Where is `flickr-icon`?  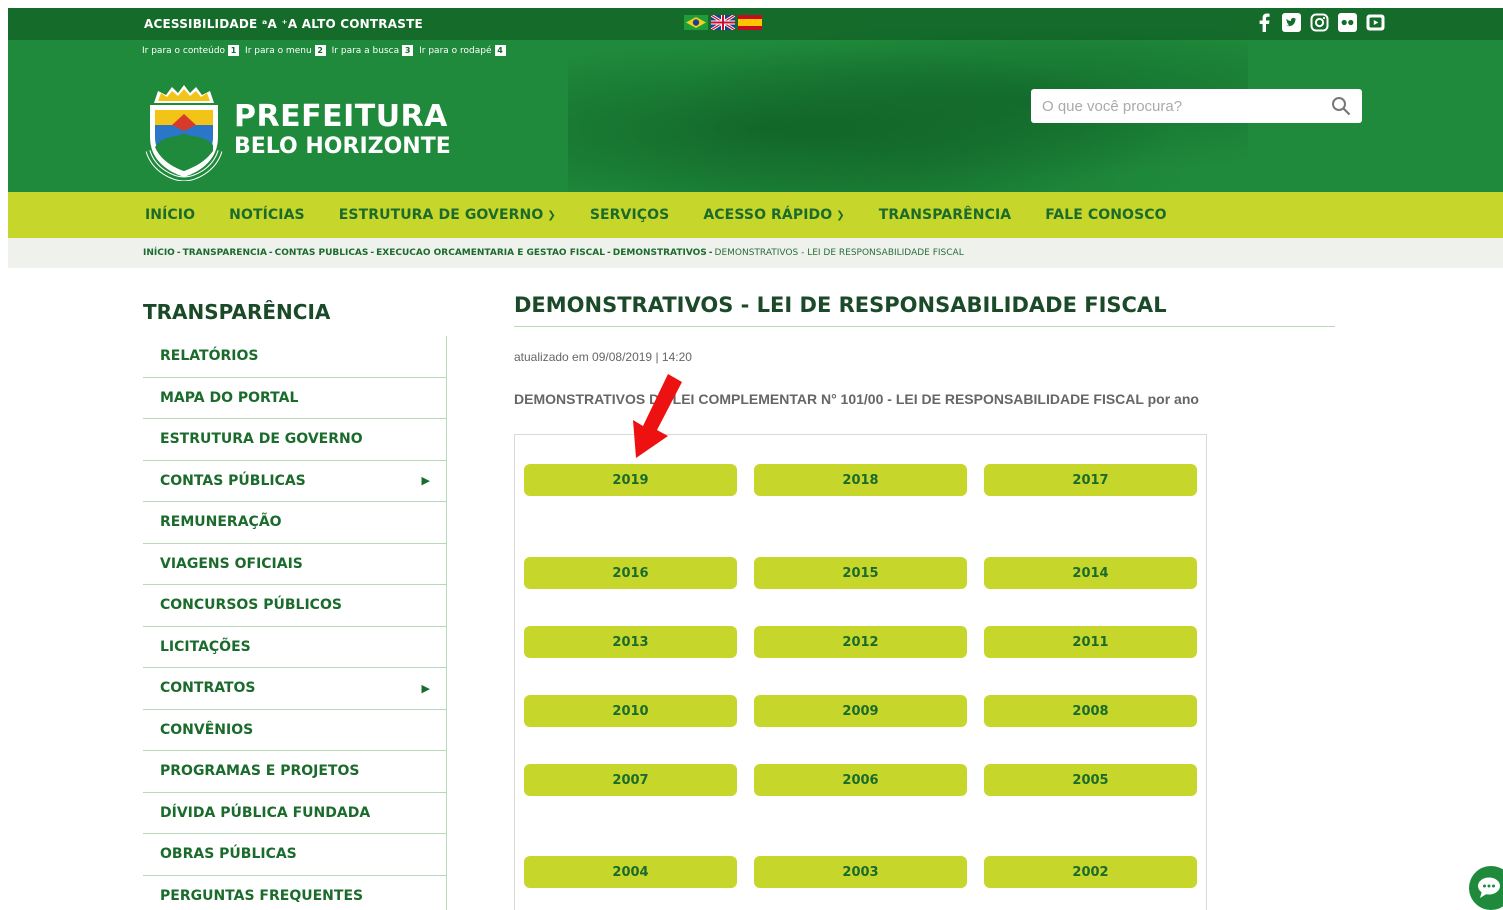
flickr-icon is located at coordinates (1347, 22).